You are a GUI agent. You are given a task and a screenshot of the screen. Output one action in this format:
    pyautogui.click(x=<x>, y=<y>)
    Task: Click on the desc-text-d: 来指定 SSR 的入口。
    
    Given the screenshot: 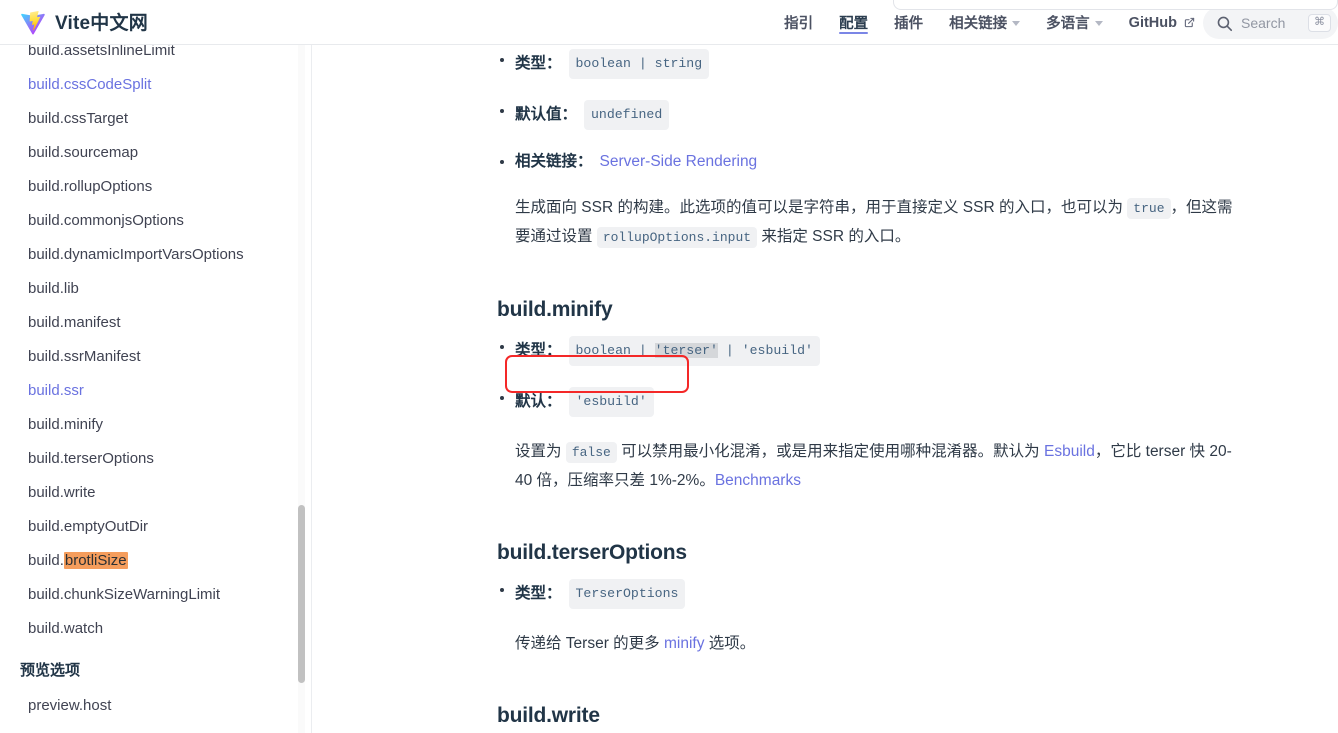 What is the action you would take?
    pyautogui.click(x=836, y=236)
    